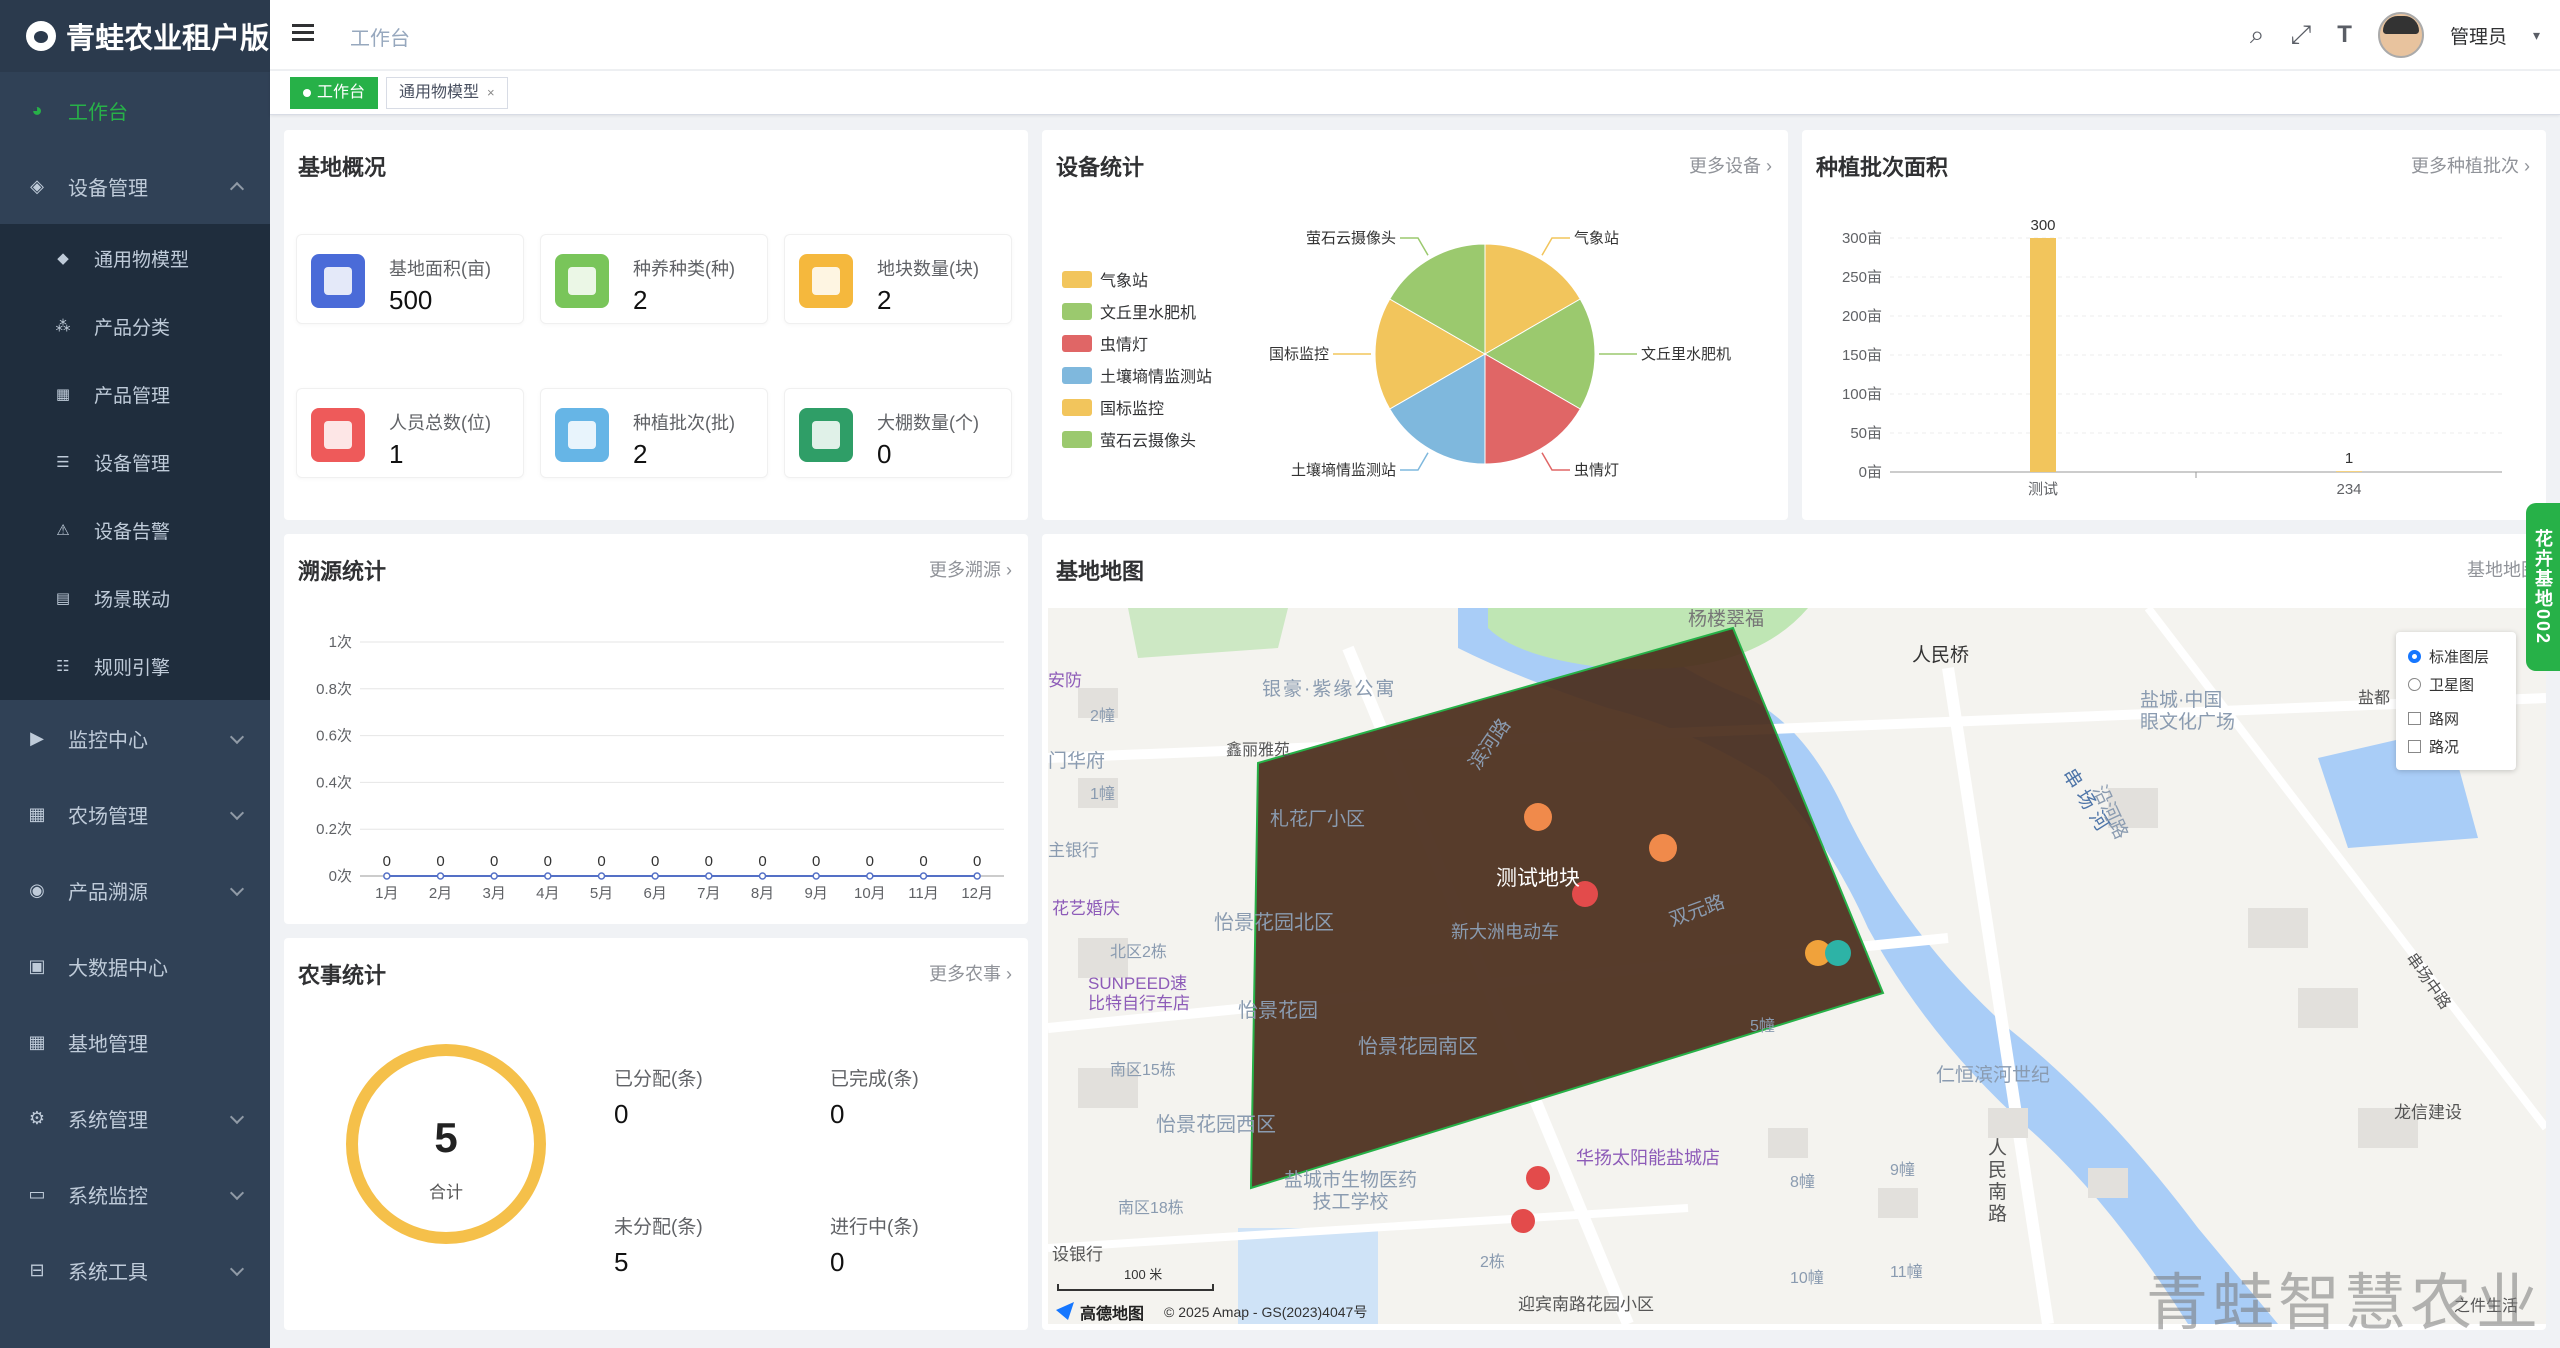  What do you see at coordinates (2348, 489) in the screenshot?
I see `x-tick-label: 234` at bounding box center [2348, 489].